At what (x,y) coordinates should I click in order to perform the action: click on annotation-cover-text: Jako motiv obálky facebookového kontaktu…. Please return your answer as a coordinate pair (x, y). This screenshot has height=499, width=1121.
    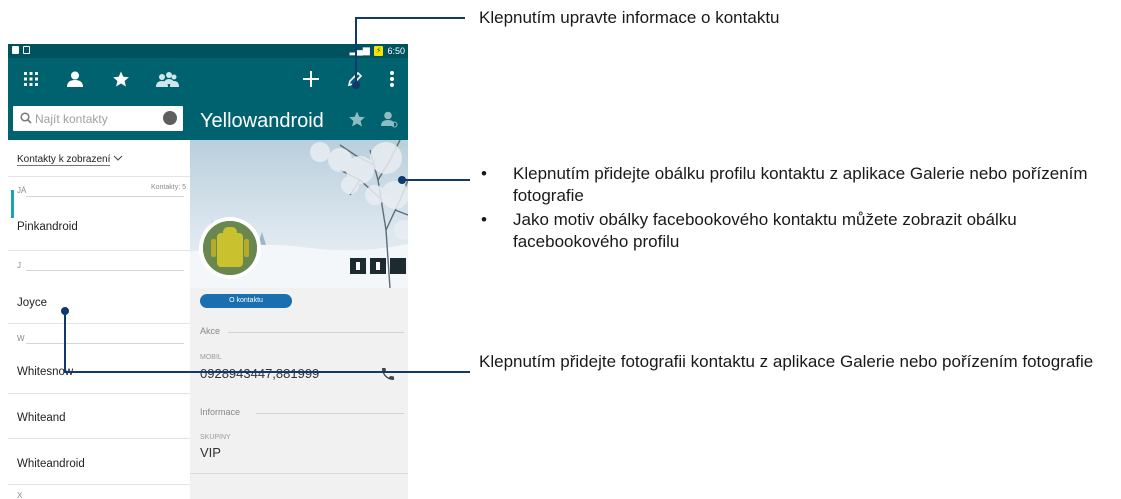
    Looking at the image, I should click on (765, 230).